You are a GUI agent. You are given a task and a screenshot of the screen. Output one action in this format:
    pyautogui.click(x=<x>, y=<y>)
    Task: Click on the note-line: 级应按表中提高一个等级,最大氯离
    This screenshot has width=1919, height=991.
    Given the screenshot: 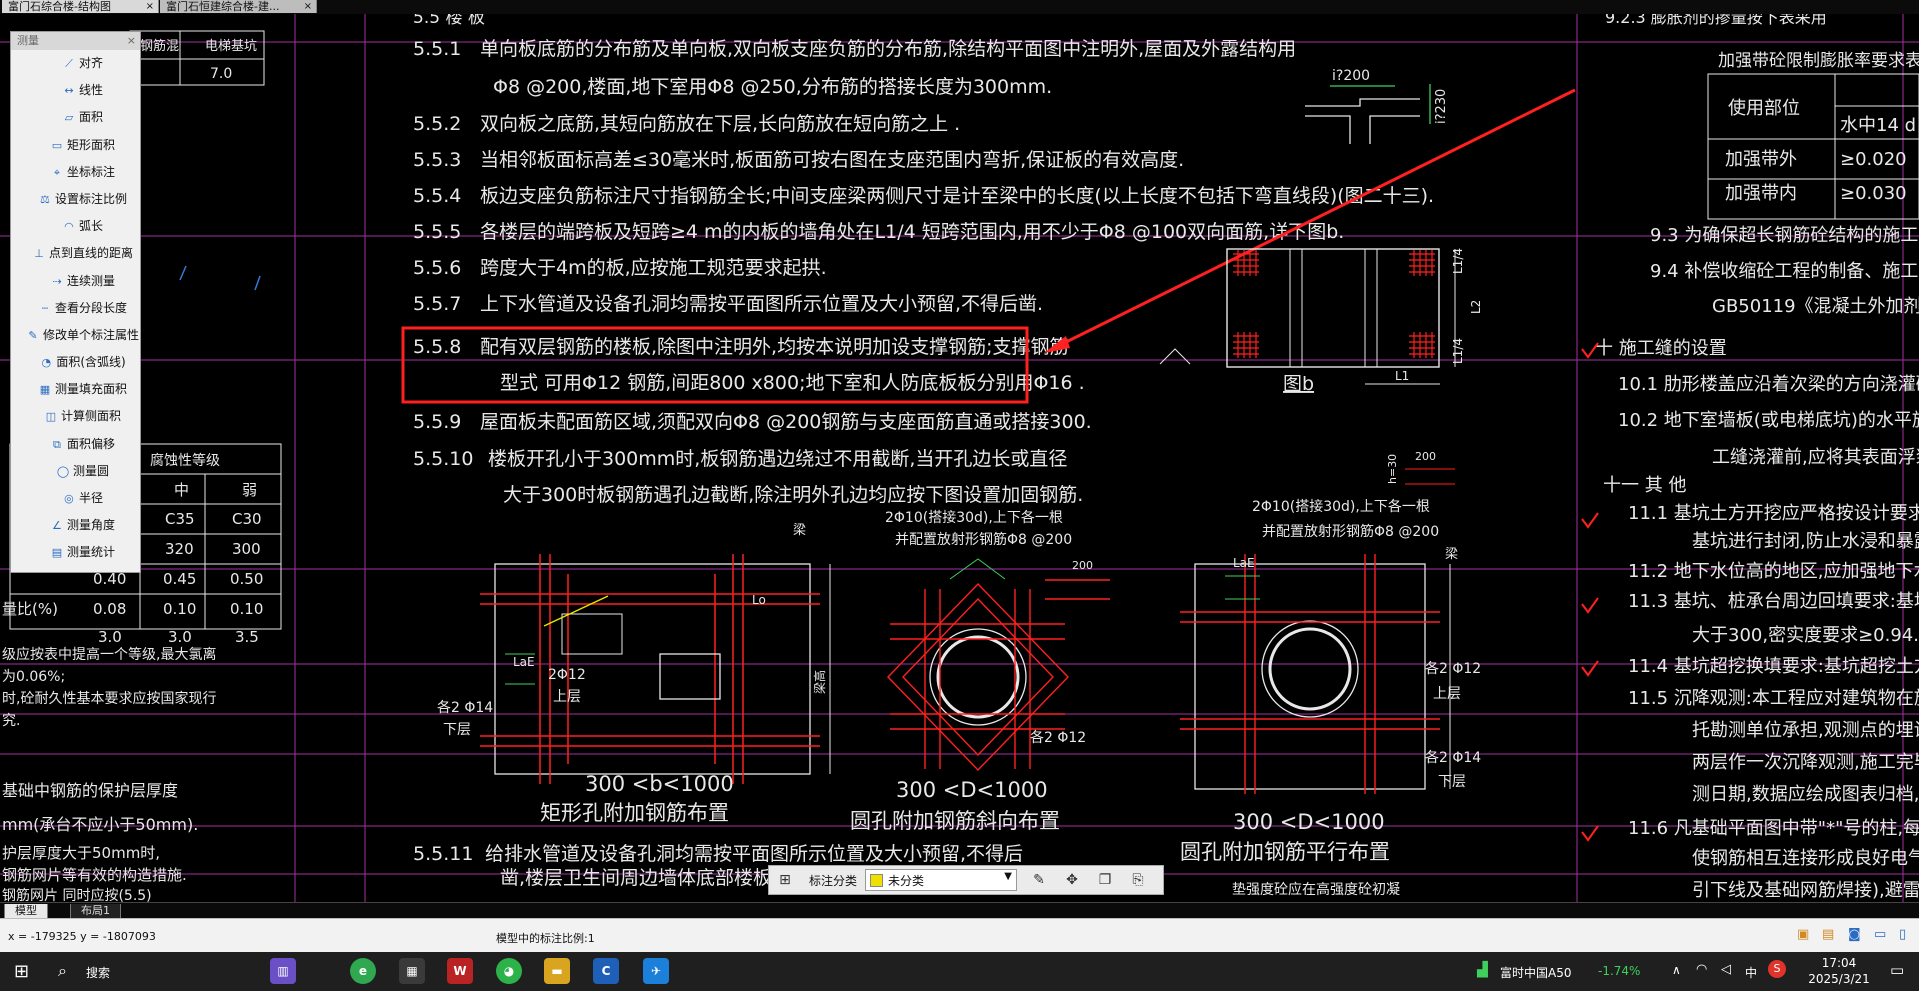 What is the action you would take?
    pyautogui.click(x=109, y=654)
    